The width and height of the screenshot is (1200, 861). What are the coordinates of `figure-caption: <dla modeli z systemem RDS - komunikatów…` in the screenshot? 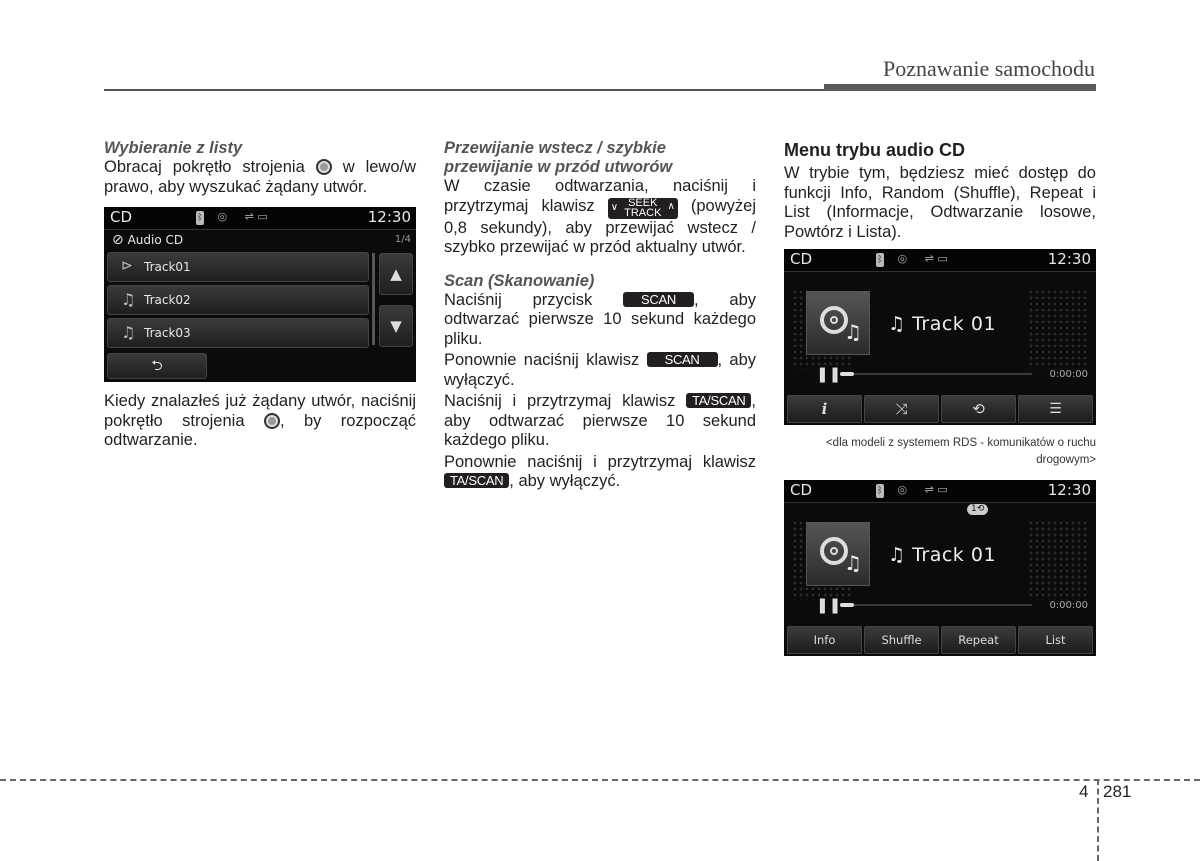 It's located at (960, 451).